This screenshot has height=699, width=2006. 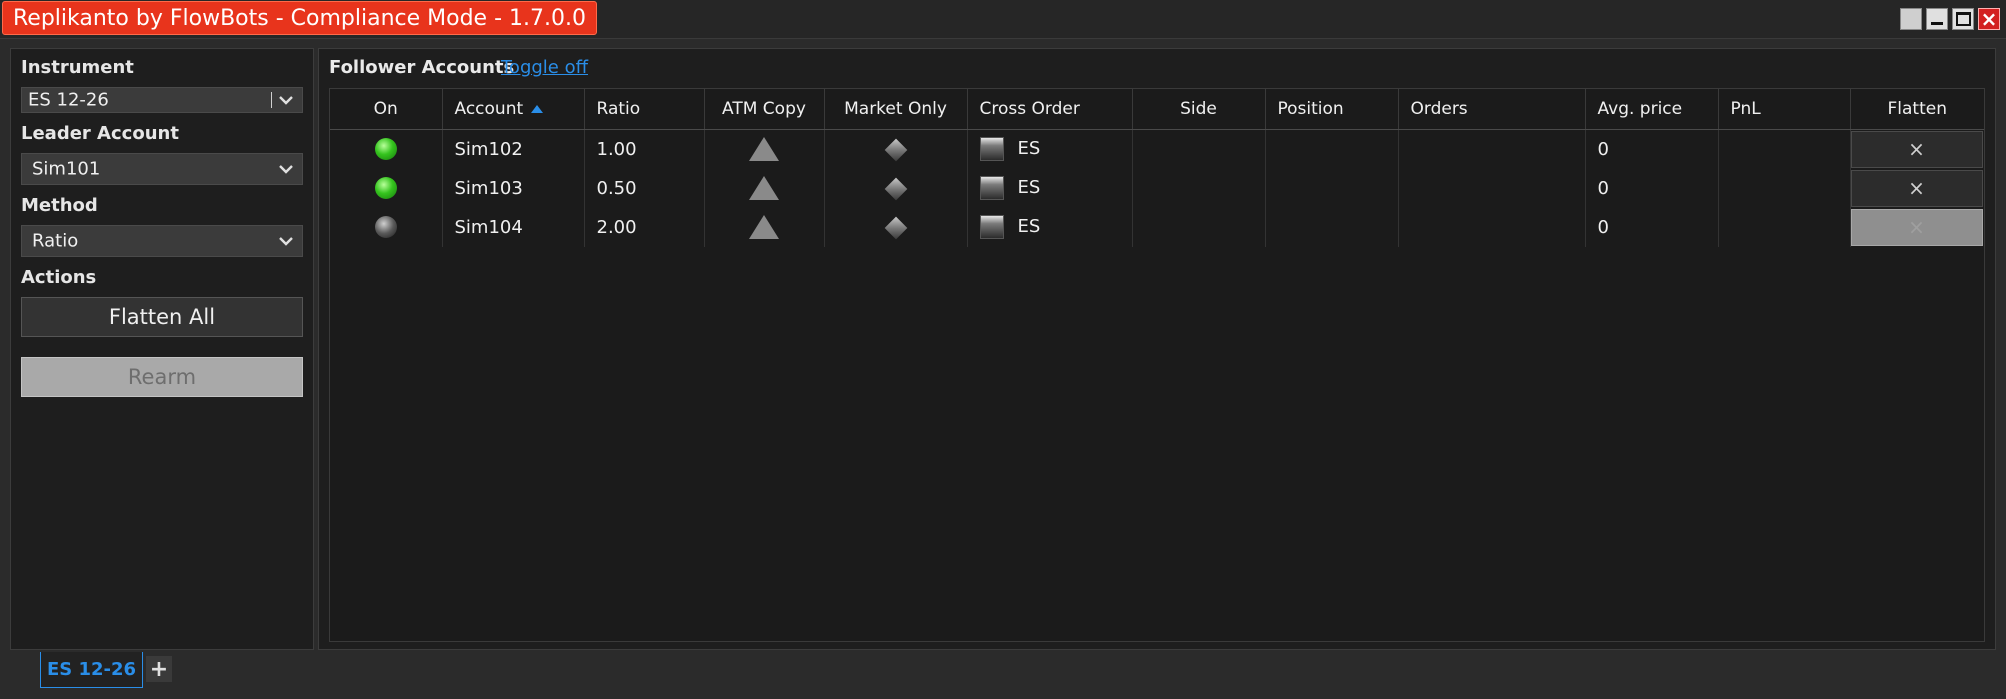 I want to click on column-header-position: Position, so click(x=1332, y=109).